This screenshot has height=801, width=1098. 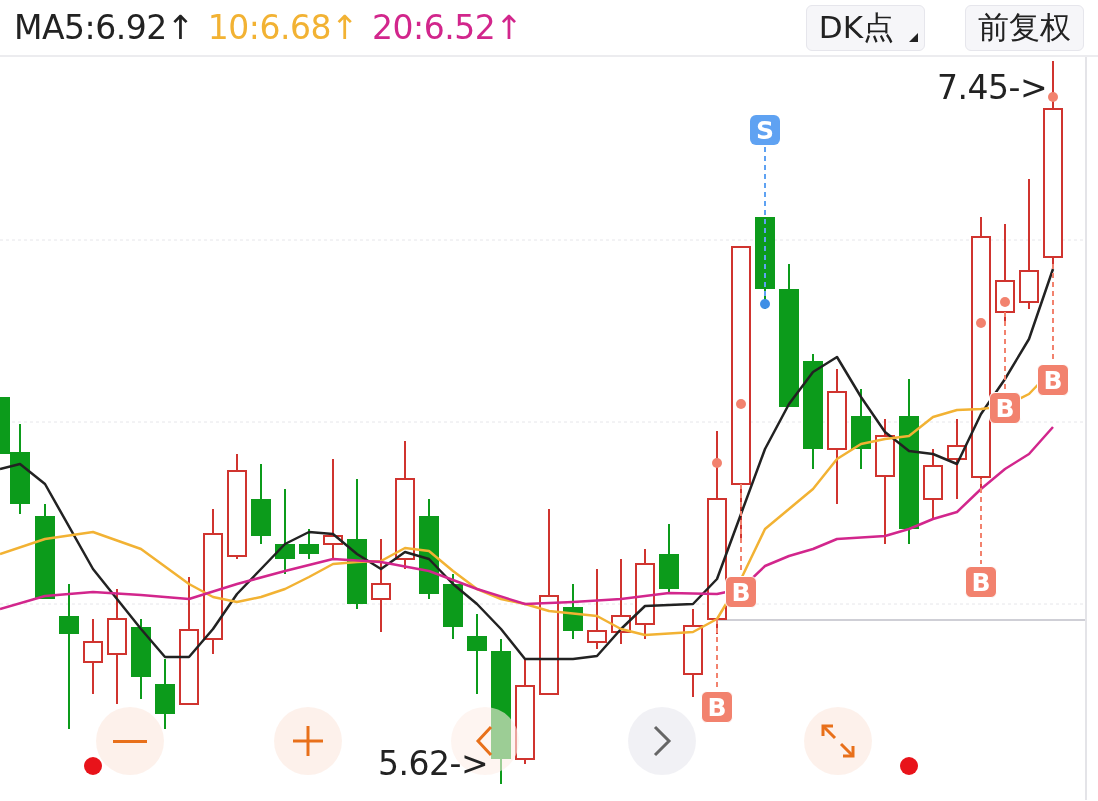 I want to click on minus-icon, so click(x=130, y=741).